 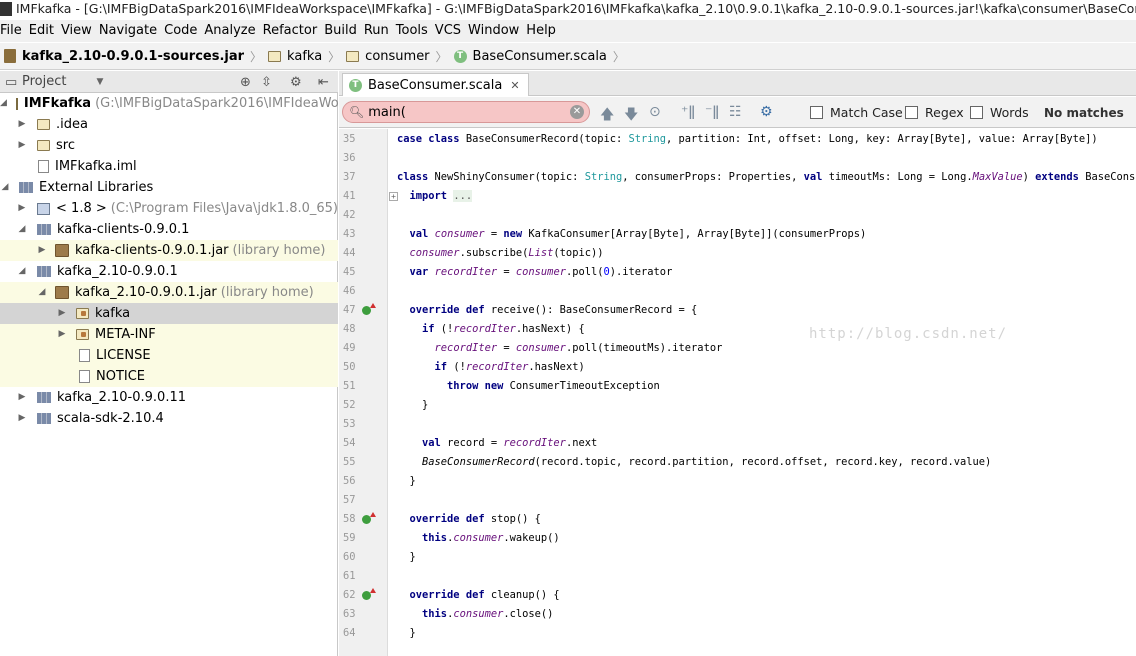 What do you see at coordinates (44, 397) in the screenshot?
I see `library-icon` at bounding box center [44, 397].